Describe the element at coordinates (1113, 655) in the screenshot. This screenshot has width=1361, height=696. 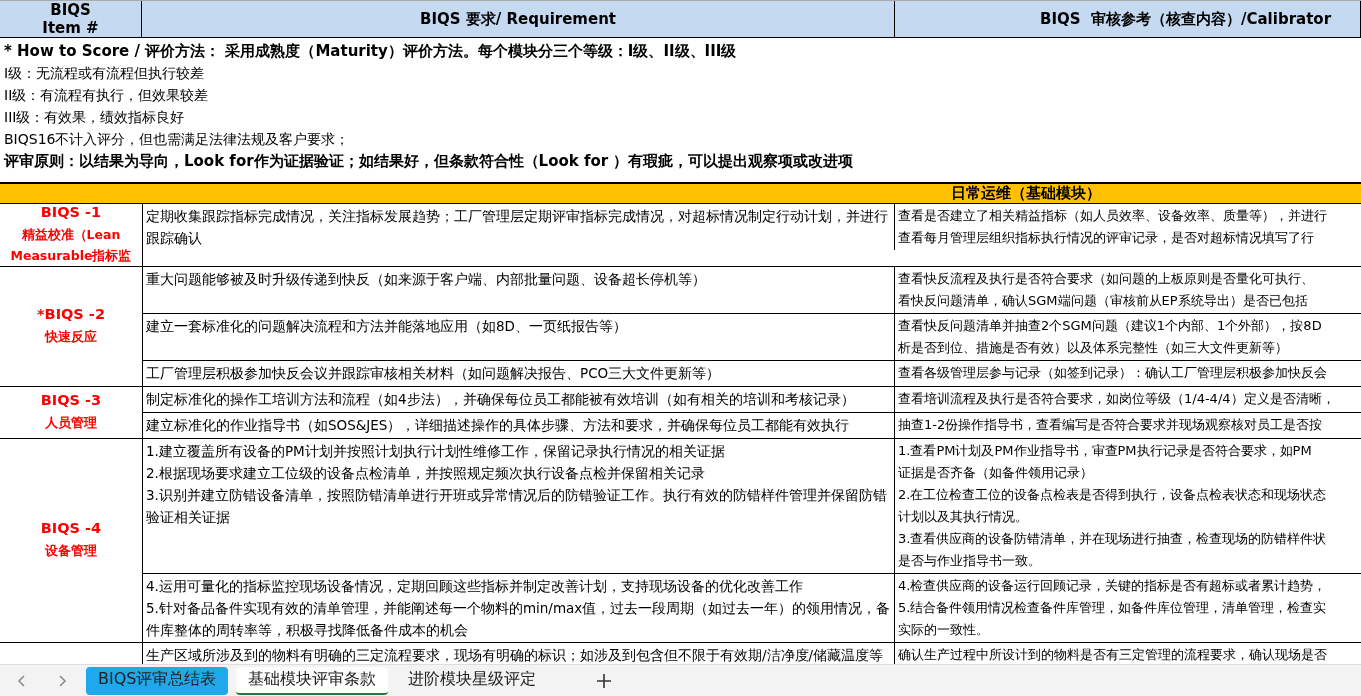
I see `calibrator-text: 确认生产过程中所设计到的物料是否有三定管理的流程要求，确认现场是否` at that location.